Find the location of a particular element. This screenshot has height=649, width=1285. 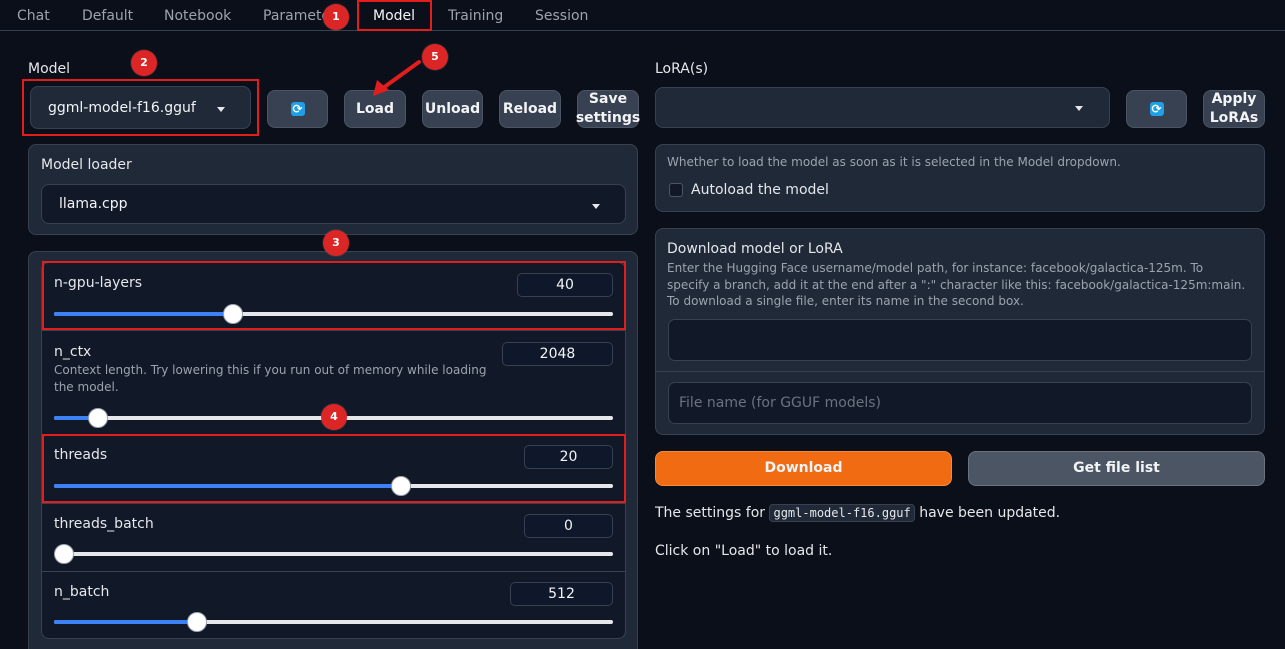

n-batch-input: 512 is located at coordinates (561, 594).